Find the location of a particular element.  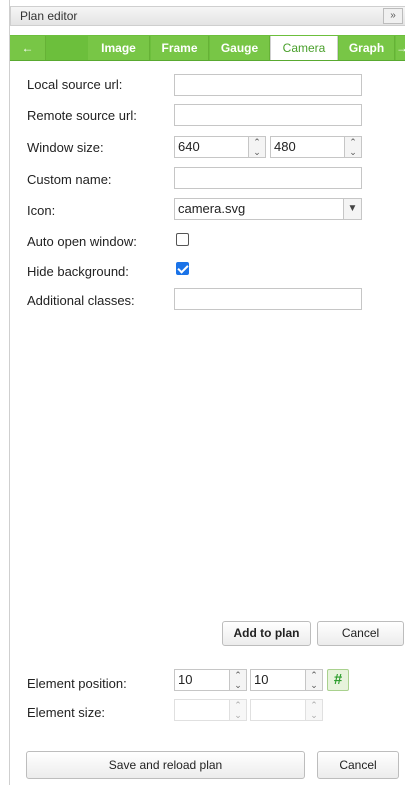

local-source-url-label: Local source url: is located at coordinates (75, 84).